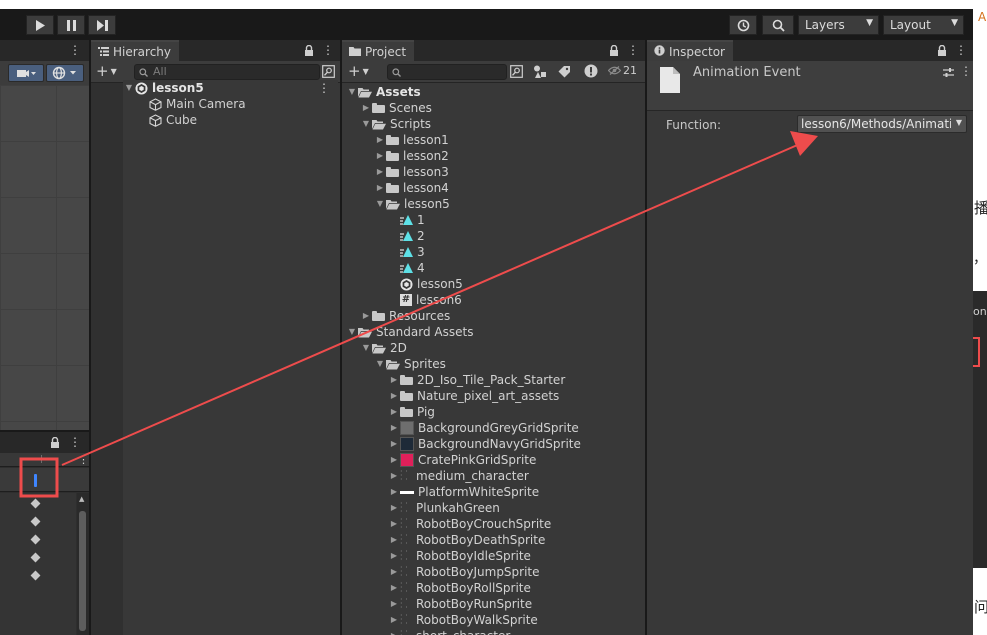  What do you see at coordinates (980, 208) in the screenshot?
I see `side-fragment-bo: 播` at bounding box center [980, 208].